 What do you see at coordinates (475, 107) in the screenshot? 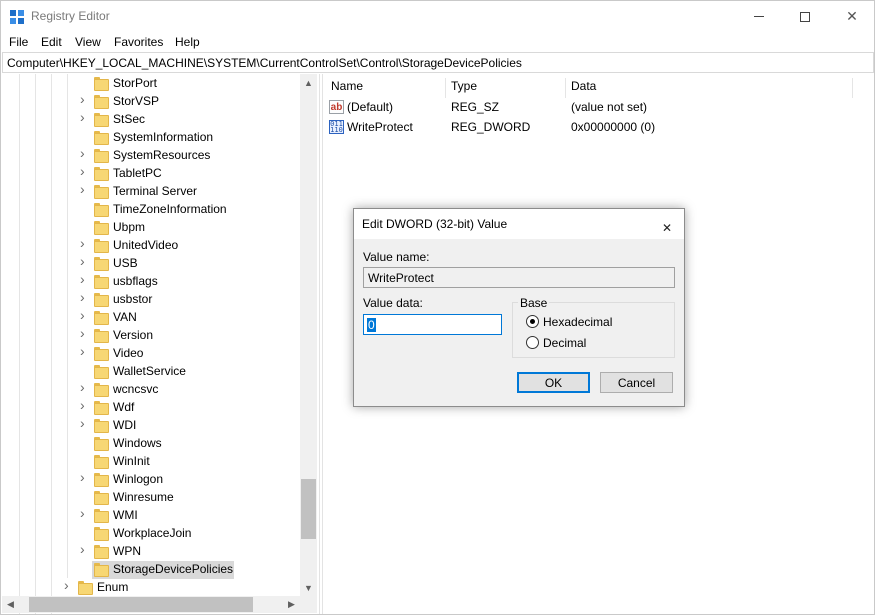
I see `value-type: REG_SZ` at bounding box center [475, 107].